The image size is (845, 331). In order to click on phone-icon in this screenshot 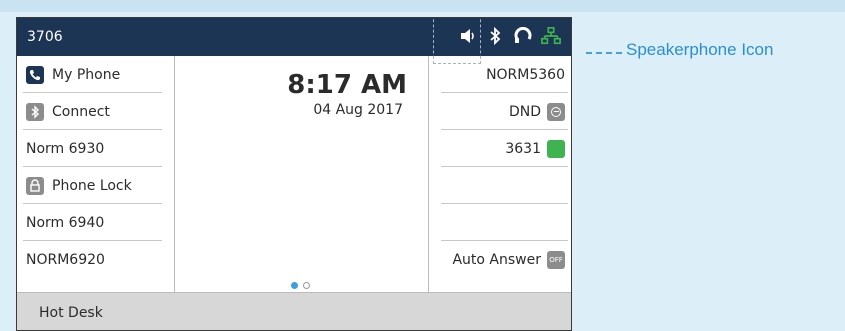, I will do `click(35, 74)`.